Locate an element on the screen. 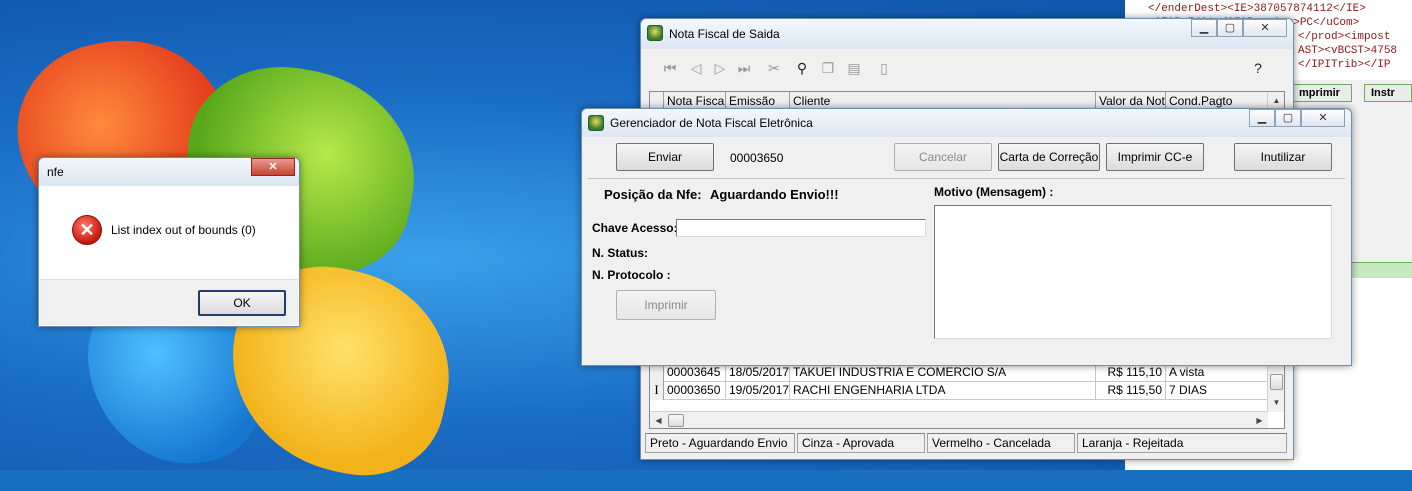 Image resolution: width=1412 pixels, height=491 pixels. last-record-icon: ⏭ is located at coordinates (744, 68).